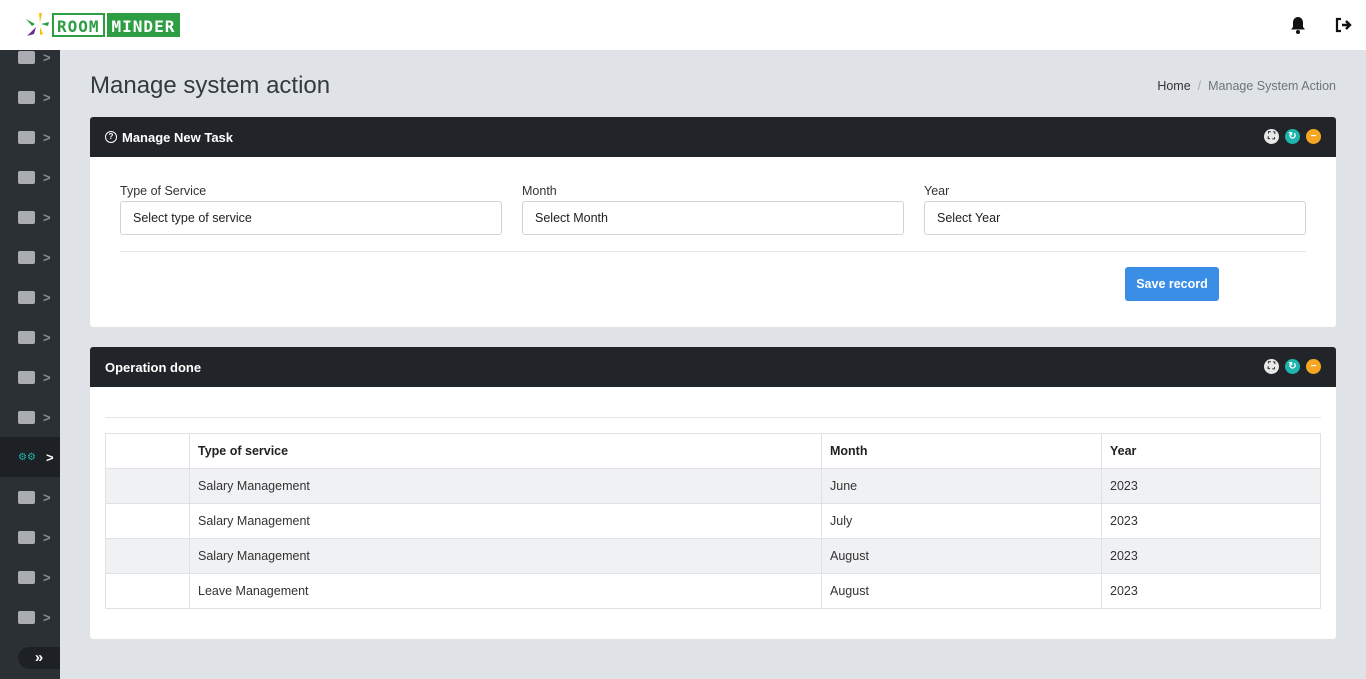 Image resolution: width=1366 pixels, height=679 pixels. I want to click on sidebar-item-13: >, so click(30, 577).